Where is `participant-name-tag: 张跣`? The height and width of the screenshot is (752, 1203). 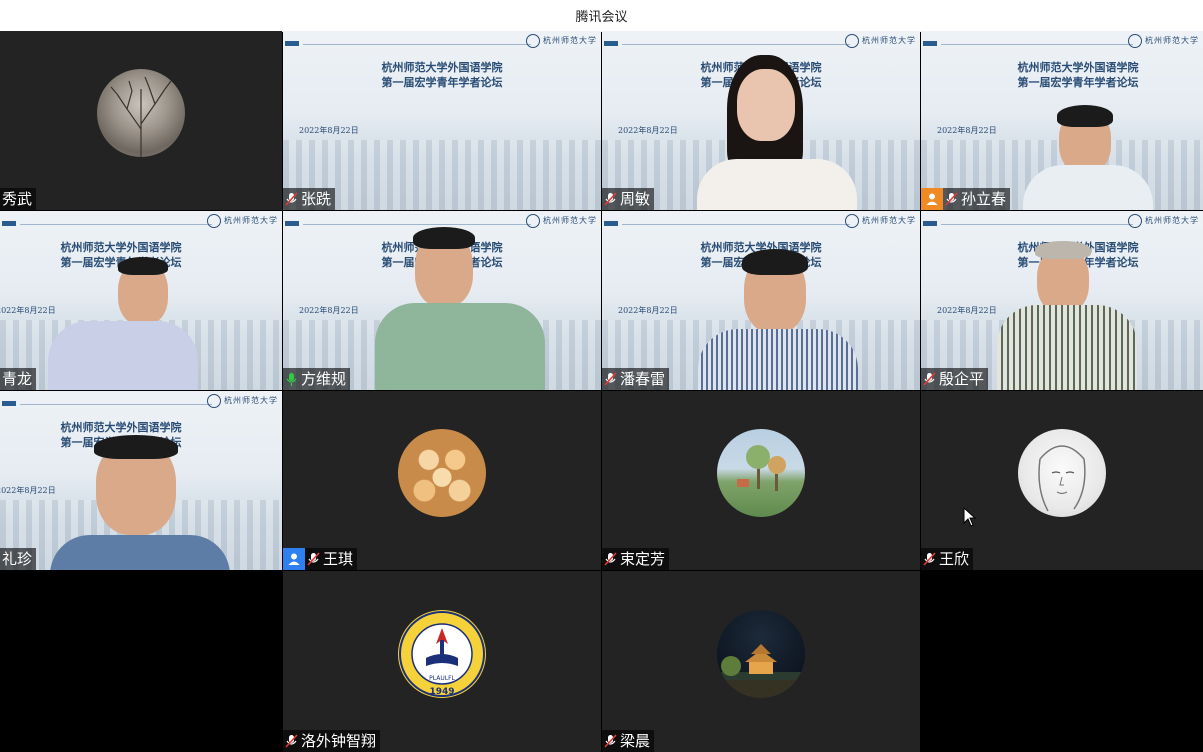
participant-name-tag: 张跣 is located at coordinates (309, 199).